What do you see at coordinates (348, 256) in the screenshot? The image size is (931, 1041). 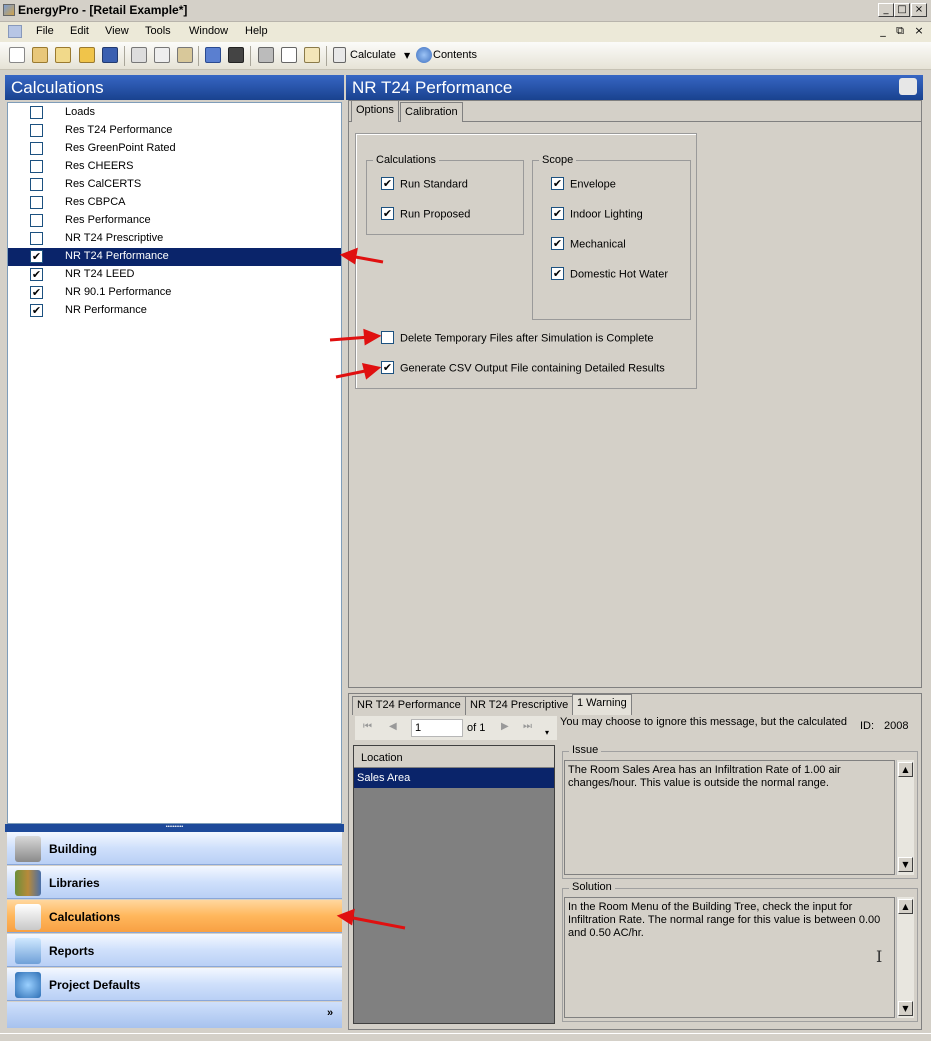 I see `red-arrowhead` at bounding box center [348, 256].